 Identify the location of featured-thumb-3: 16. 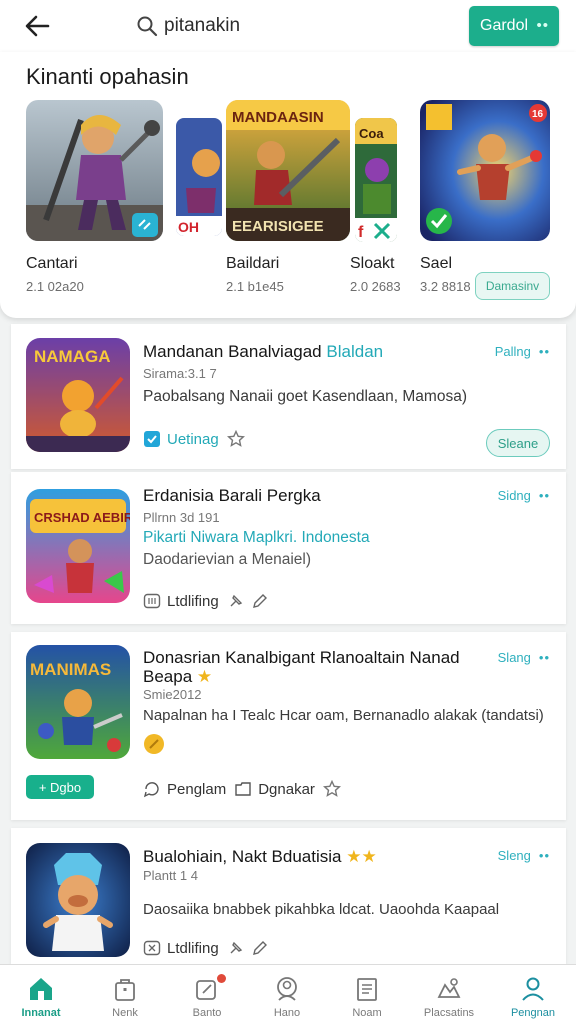
(485, 170).